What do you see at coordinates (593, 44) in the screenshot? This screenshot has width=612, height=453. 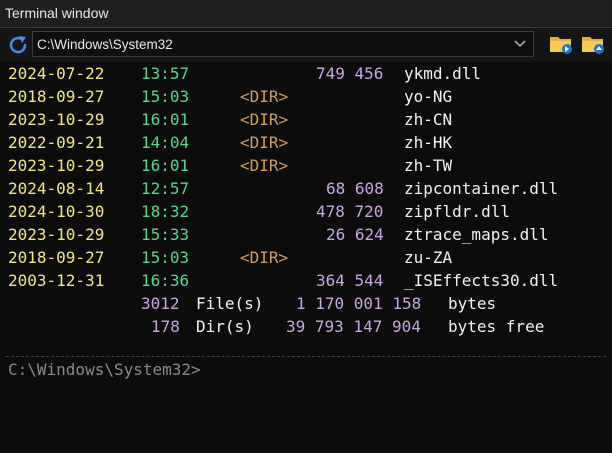 I see `folder-up-icon` at bounding box center [593, 44].